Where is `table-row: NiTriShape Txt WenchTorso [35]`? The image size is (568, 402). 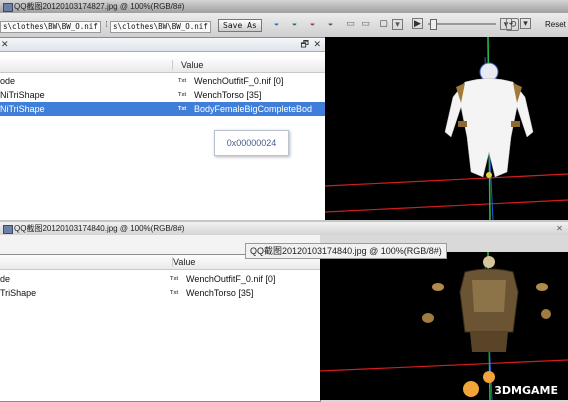 table-row: NiTriShape Txt WenchTorso [35] is located at coordinates (162, 95).